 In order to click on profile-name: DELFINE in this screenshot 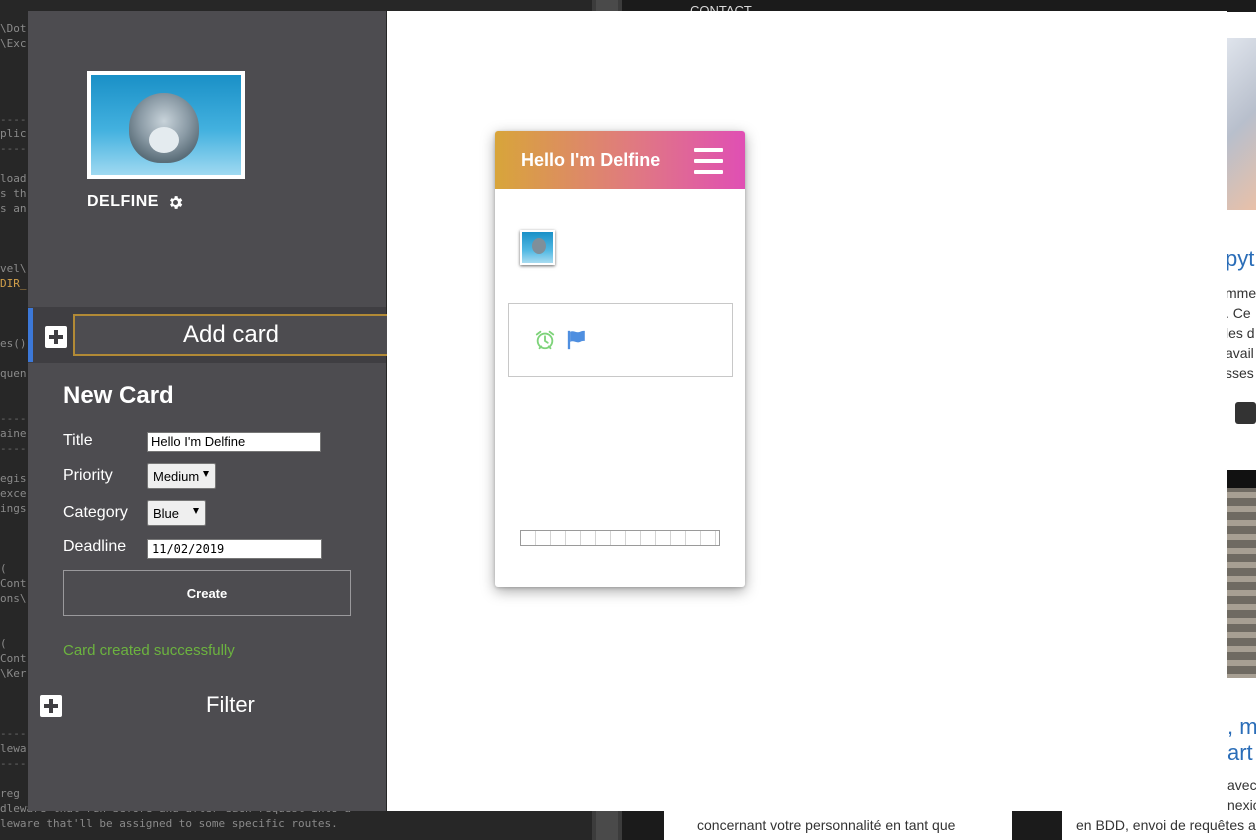, I will do `click(123, 201)`.